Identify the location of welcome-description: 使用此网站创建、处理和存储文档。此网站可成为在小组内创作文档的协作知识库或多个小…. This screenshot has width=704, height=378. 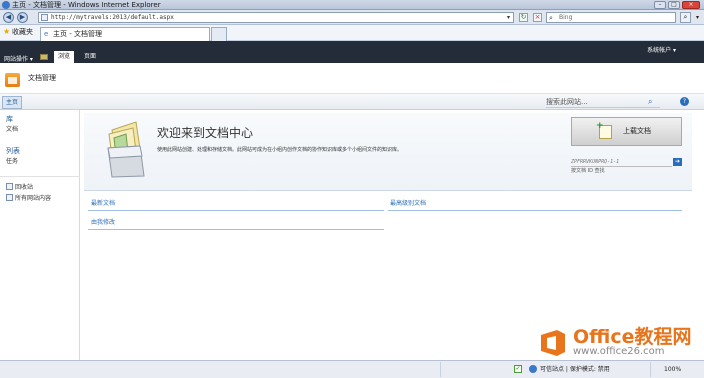
(280, 150).